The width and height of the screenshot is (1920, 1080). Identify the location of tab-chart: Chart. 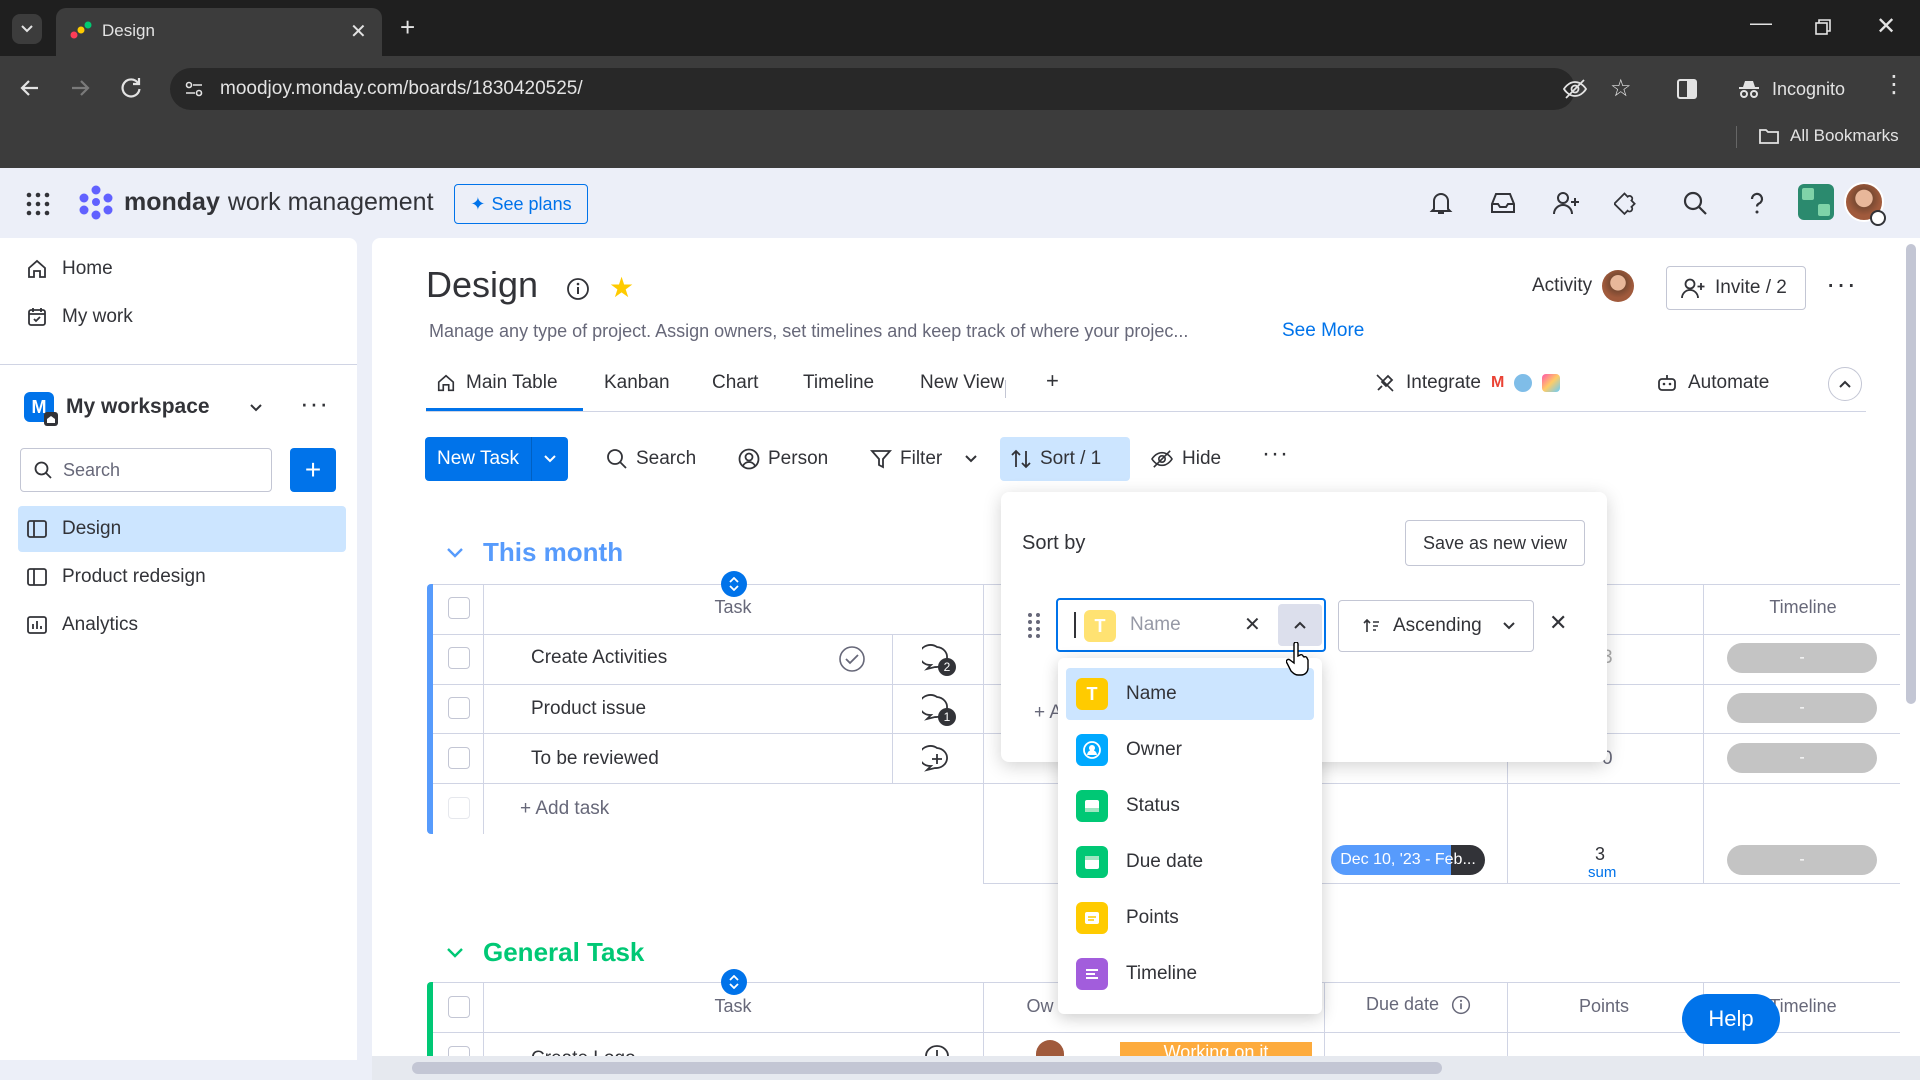
(735, 383).